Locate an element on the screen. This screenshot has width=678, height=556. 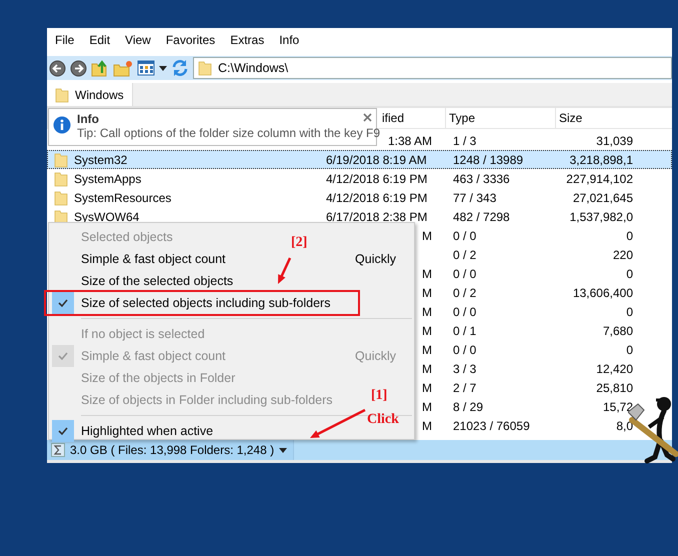
table-cell: 1:38 AM is located at coordinates (410, 141).